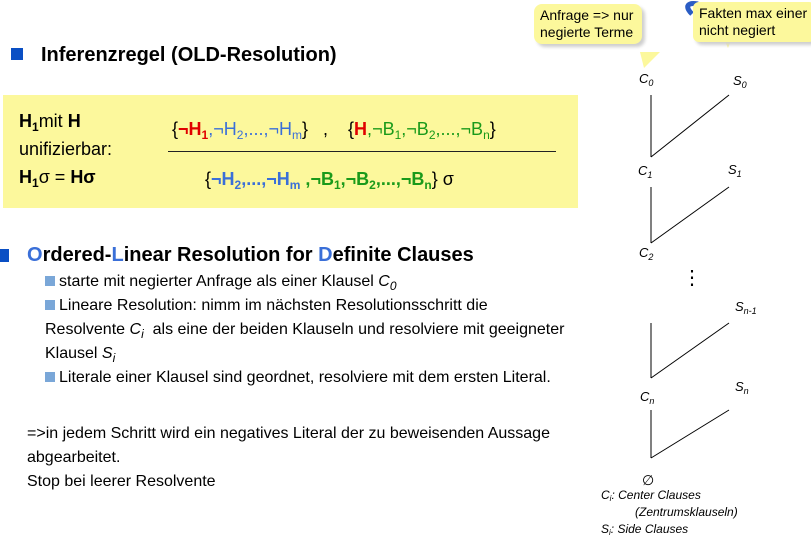 Image resolution: width=811 pixels, height=538 pixels. Describe the element at coordinates (588, 24) in the screenshot. I see `callout-query-negated: Anfrage => nur negierte Terme` at that location.